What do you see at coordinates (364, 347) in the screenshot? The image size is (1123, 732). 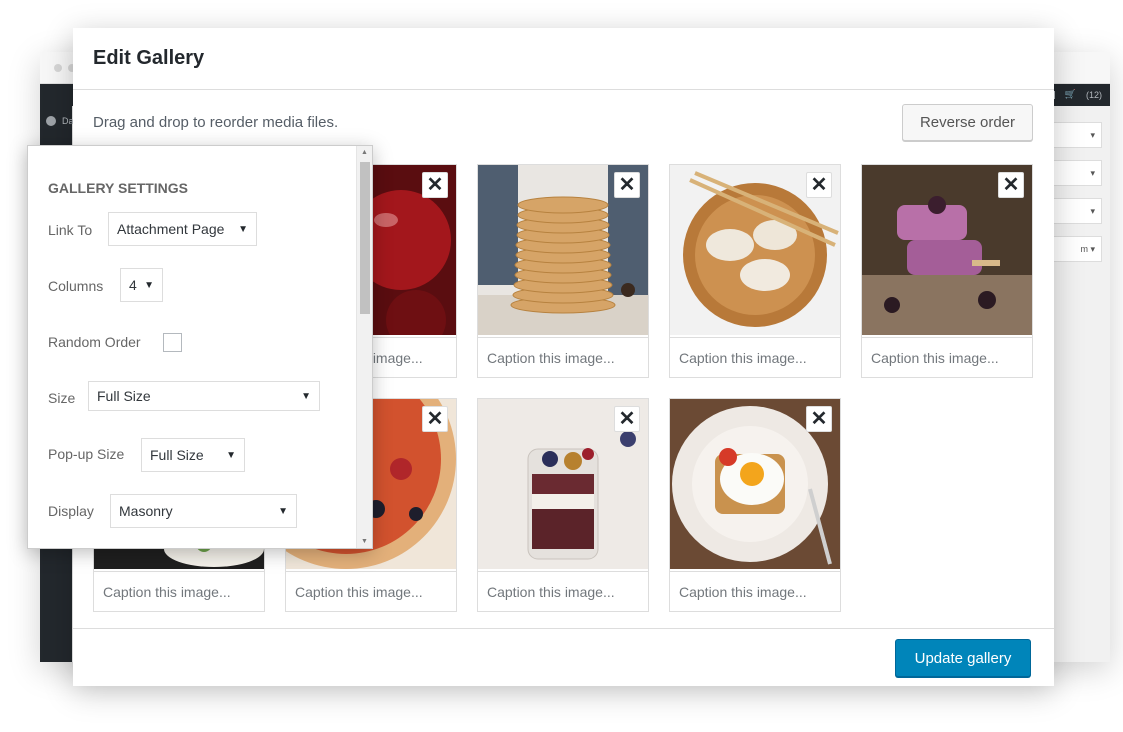 I see `settings-scrollbar: ▲ ▼` at bounding box center [364, 347].